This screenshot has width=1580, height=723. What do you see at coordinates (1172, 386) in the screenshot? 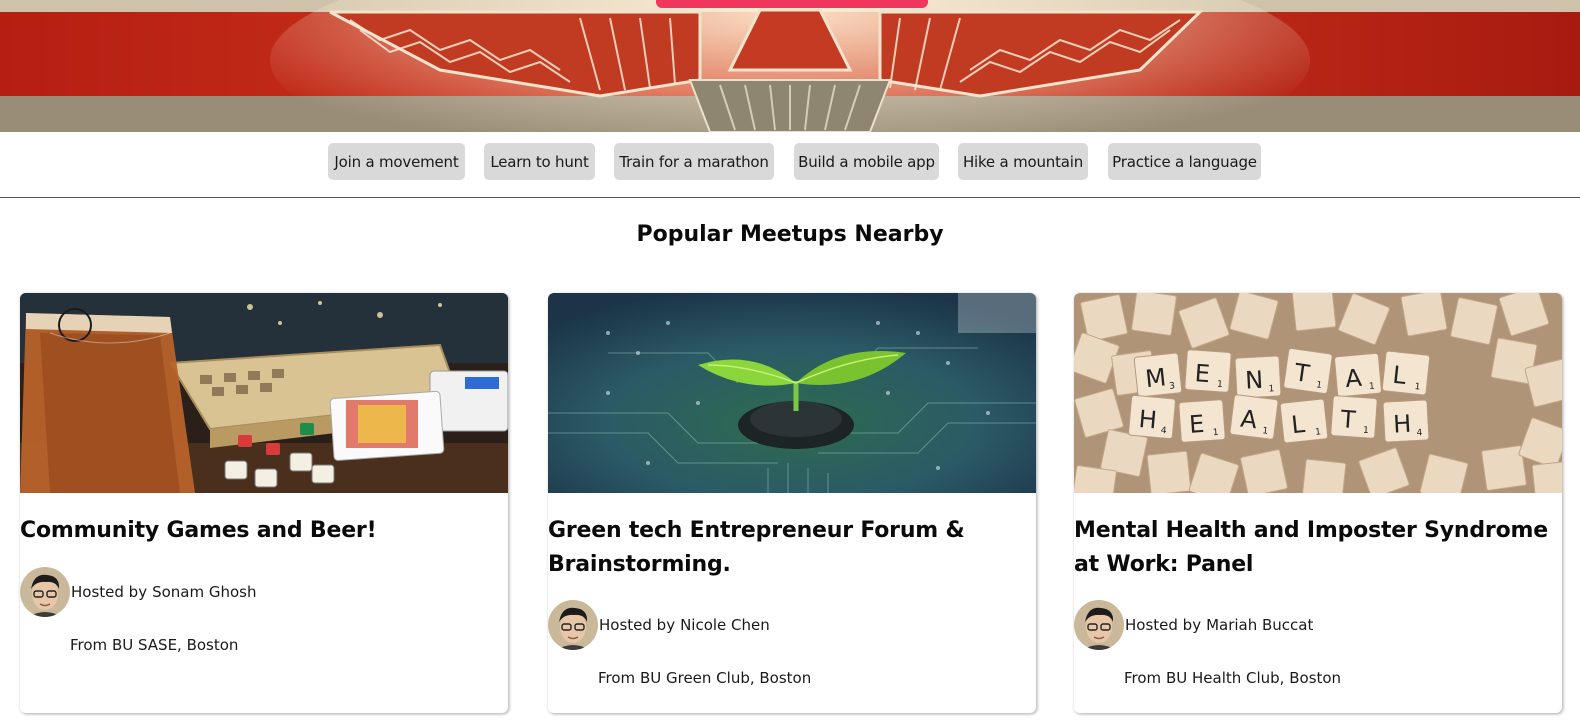
I see `svg-text: 3` at bounding box center [1172, 386].